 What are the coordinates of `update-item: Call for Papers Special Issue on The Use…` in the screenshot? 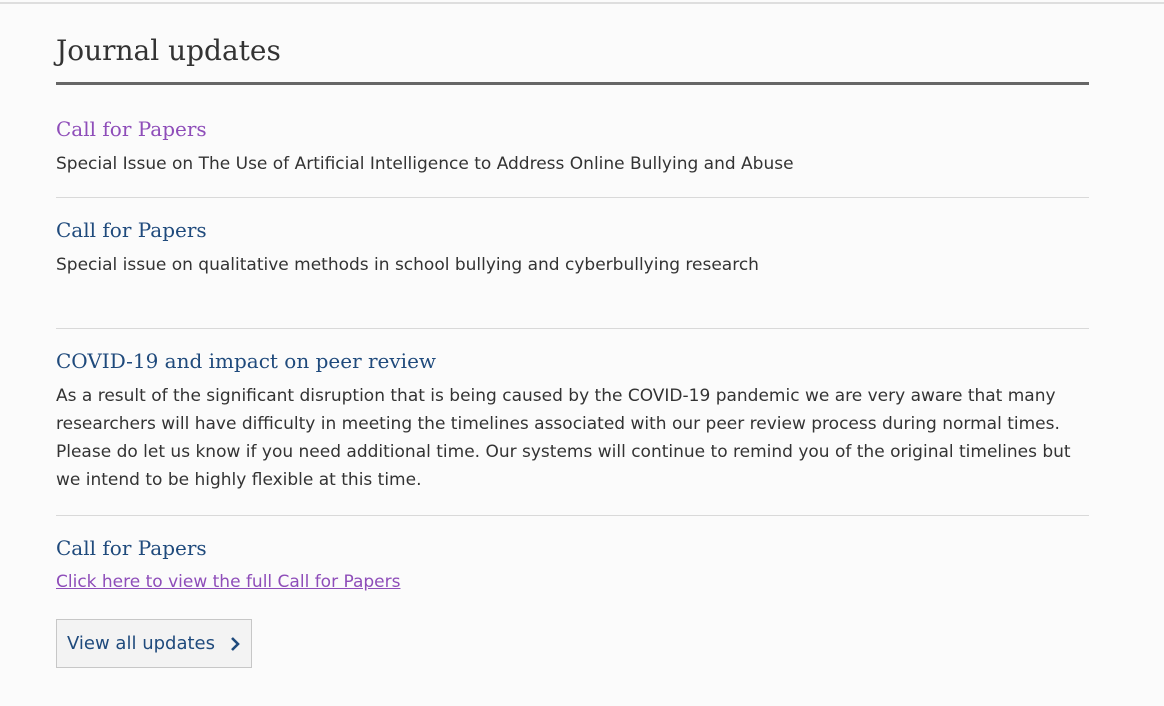 It's located at (572, 141).